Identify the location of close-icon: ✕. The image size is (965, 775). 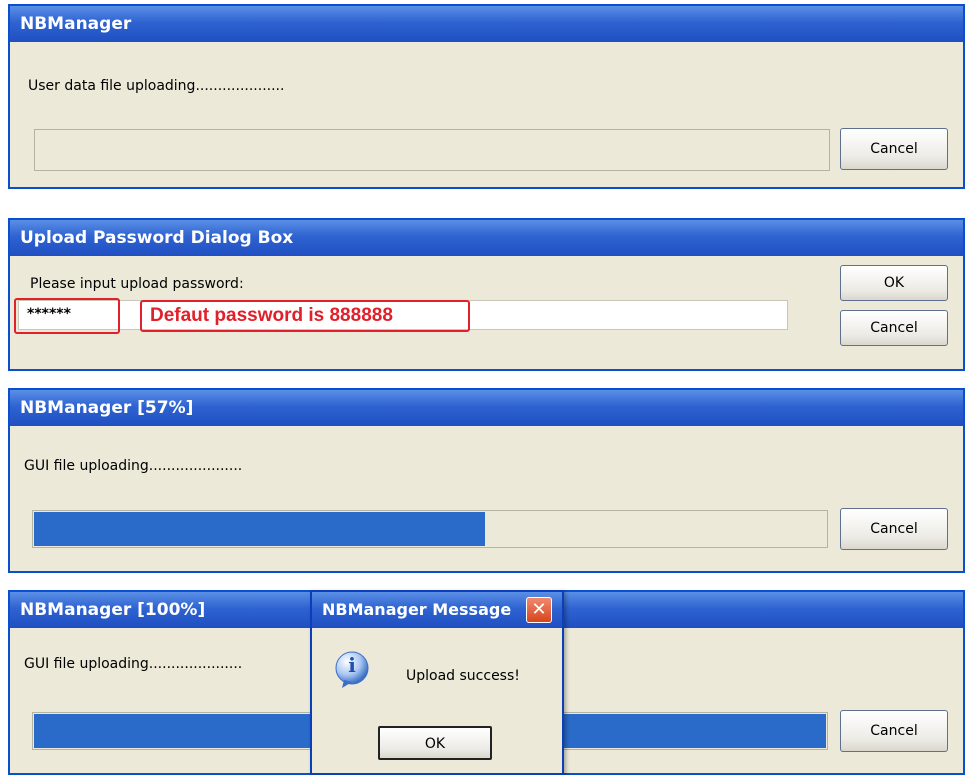
(539, 610).